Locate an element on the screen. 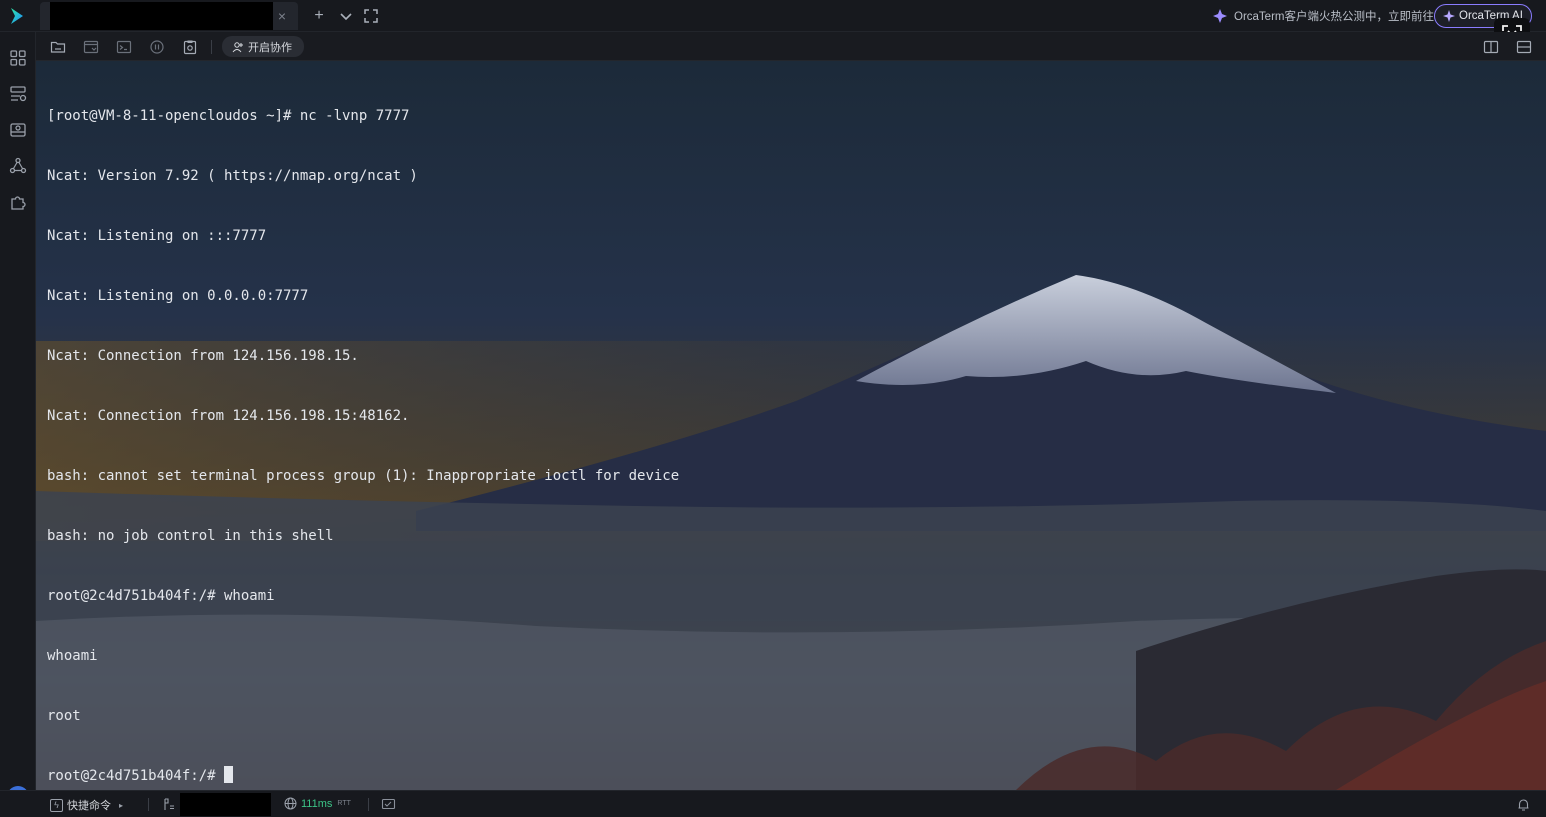 The image size is (1546, 817). collaboration-label: 开启协作 is located at coordinates (270, 47).